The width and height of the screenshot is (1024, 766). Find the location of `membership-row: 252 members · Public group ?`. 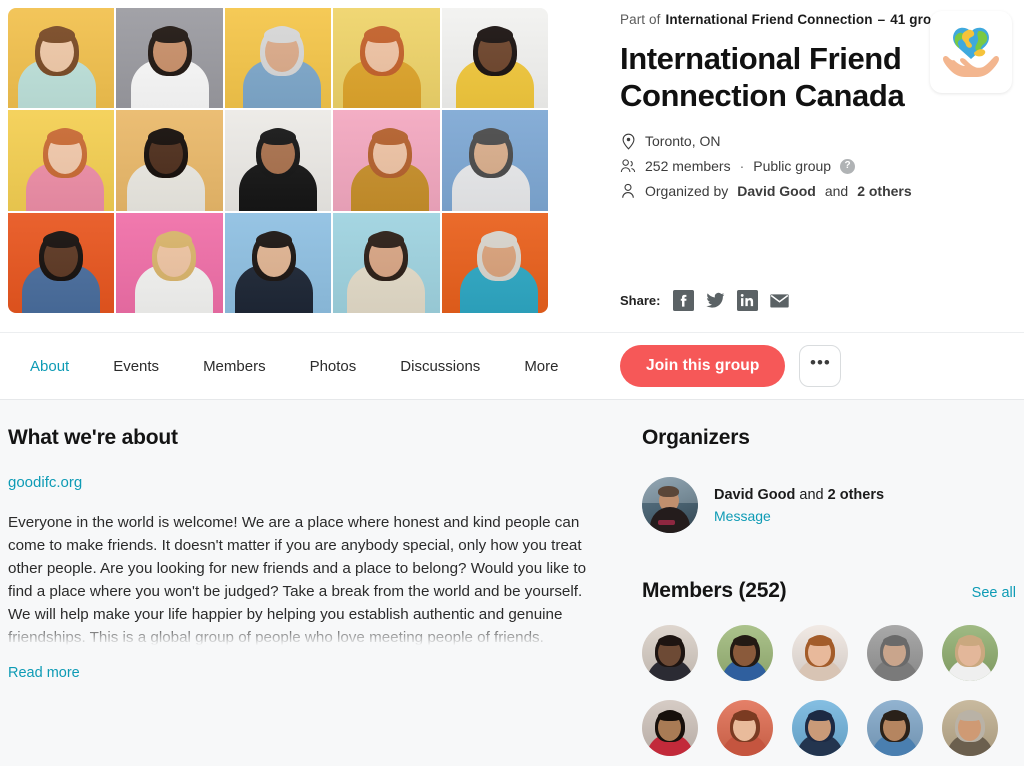

membership-row: 252 members · Public group ? is located at coordinates (816, 166).